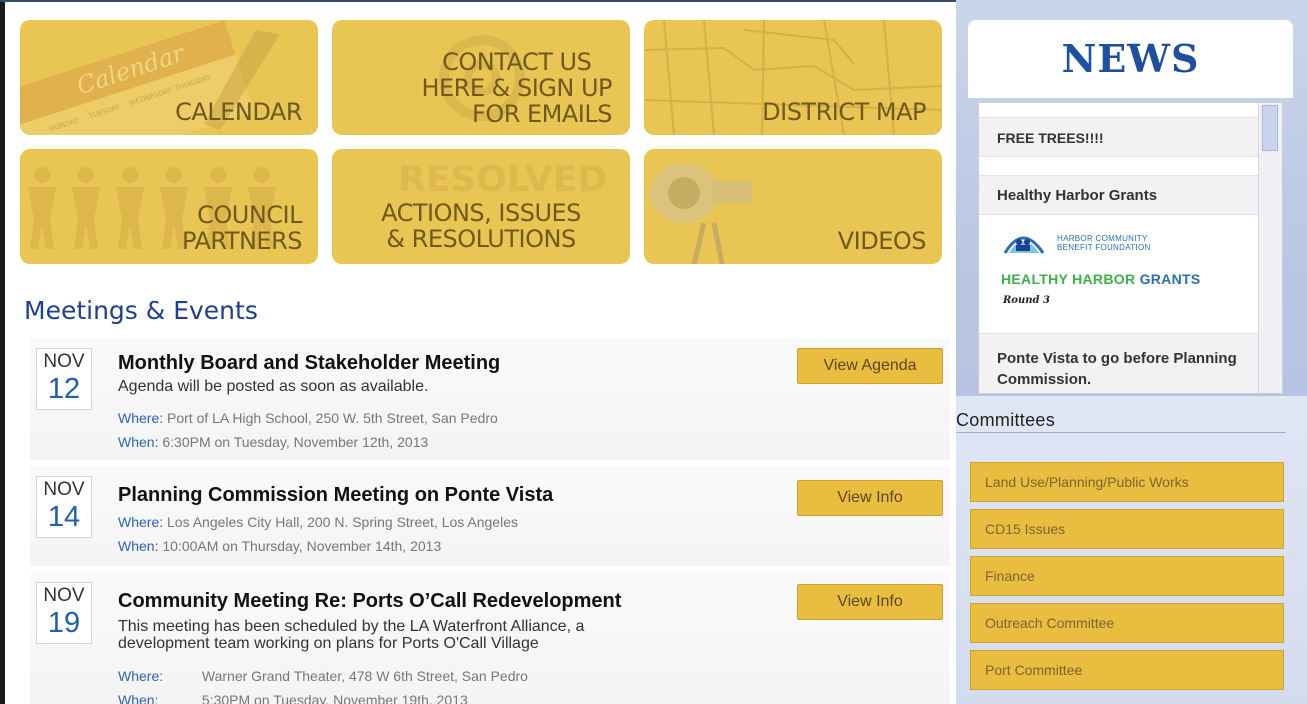  I want to click on event-date-badge: NOV 12, so click(64, 379).